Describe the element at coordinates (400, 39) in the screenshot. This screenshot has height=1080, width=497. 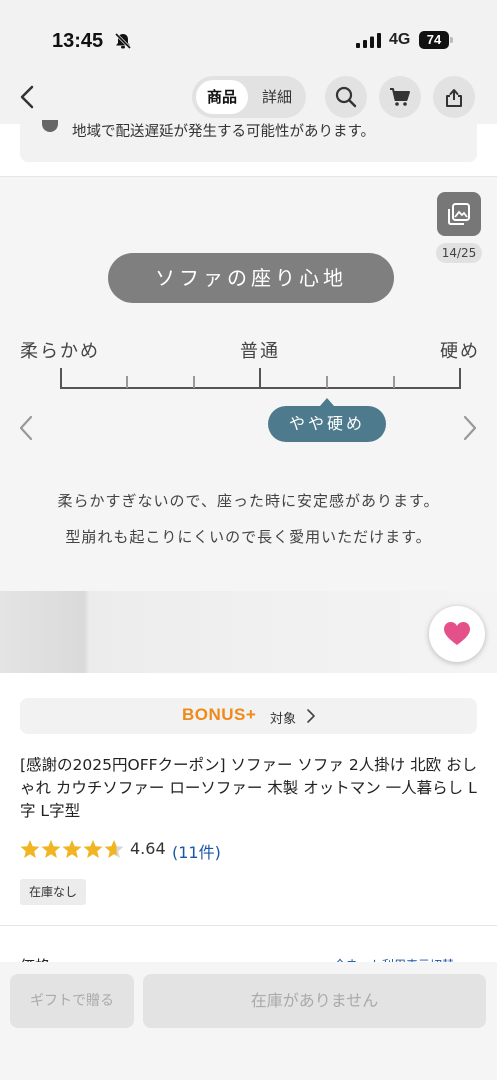
I see `network-type: 4G` at that location.